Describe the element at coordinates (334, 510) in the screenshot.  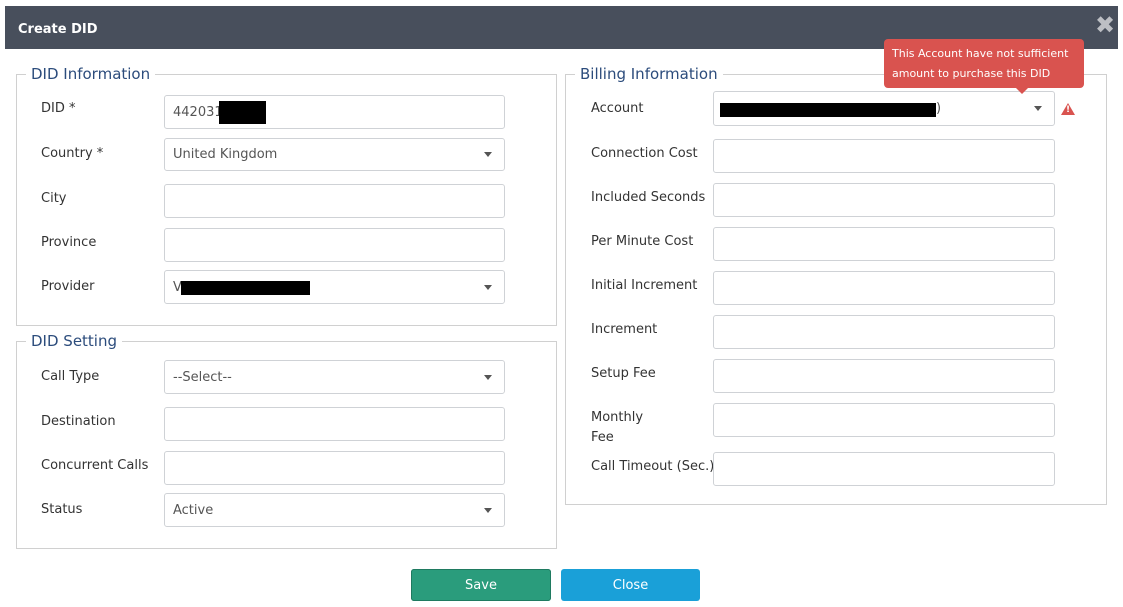
I see `status-select: Active` at that location.